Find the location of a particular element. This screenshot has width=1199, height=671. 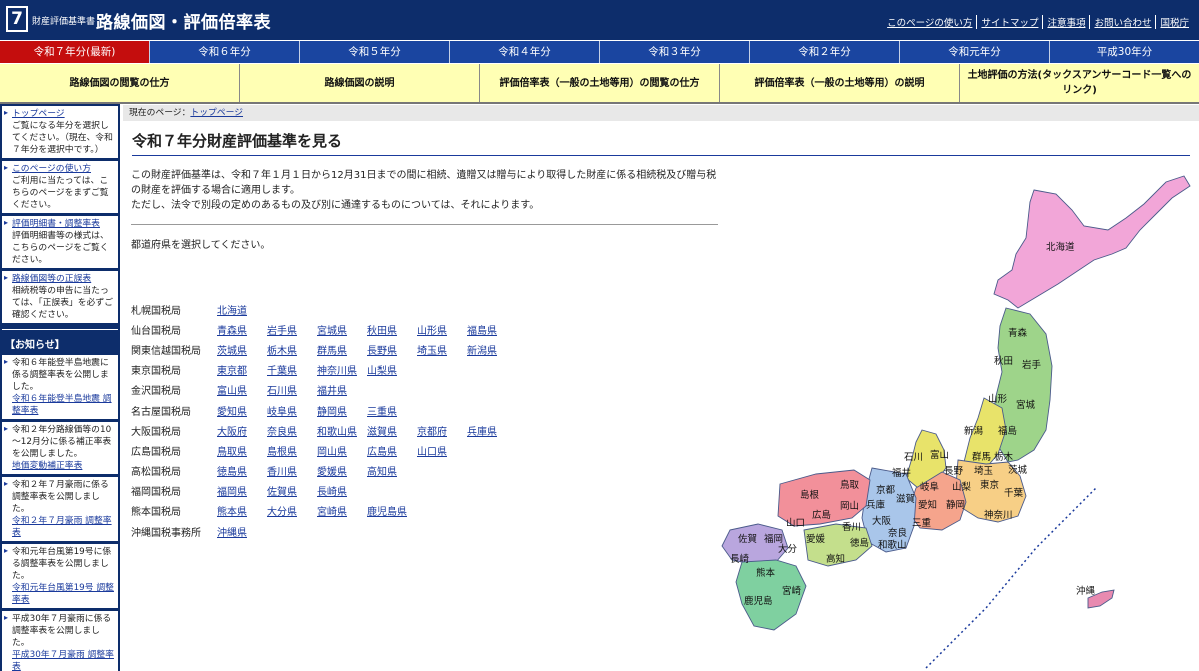

prefecture-link: 大分県 is located at coordinates (292, 510).